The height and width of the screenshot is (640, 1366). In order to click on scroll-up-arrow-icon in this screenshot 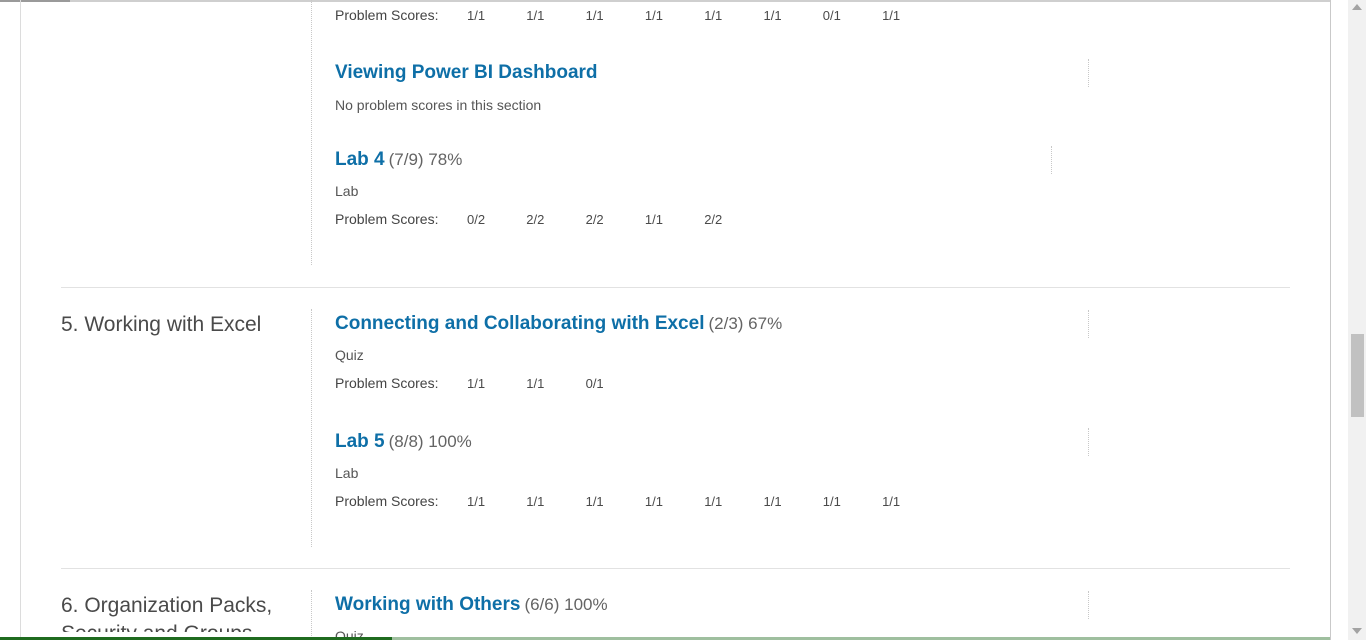, I will do `click(1357, 7)`.